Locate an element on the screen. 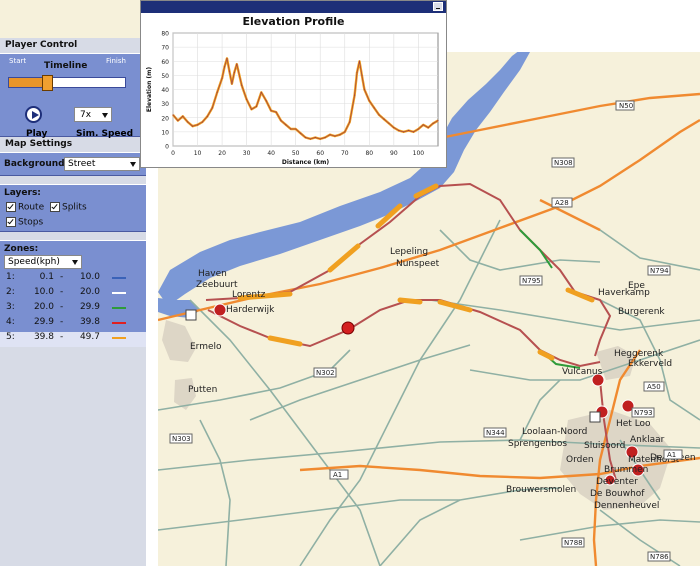 This screenshot has width=700, height=566. player-control-title: Player Control is located at coordinates (41, 45).